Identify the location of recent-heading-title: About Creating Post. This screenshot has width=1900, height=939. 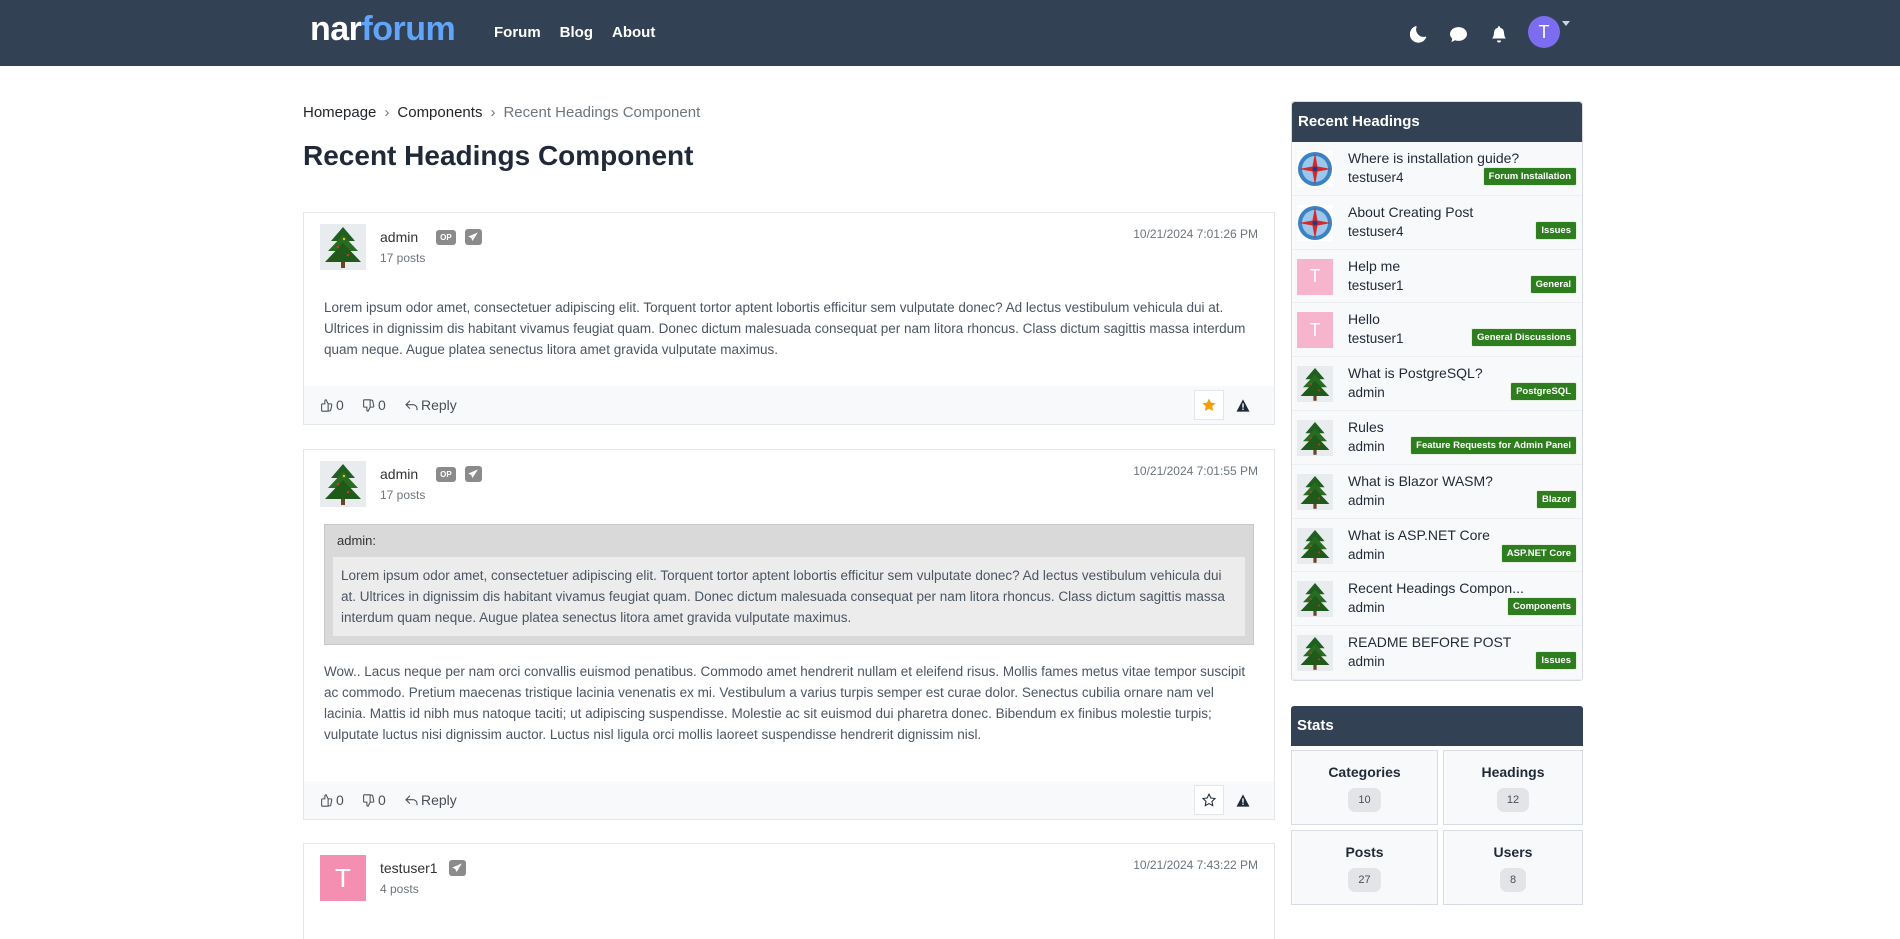
(1410, 212).